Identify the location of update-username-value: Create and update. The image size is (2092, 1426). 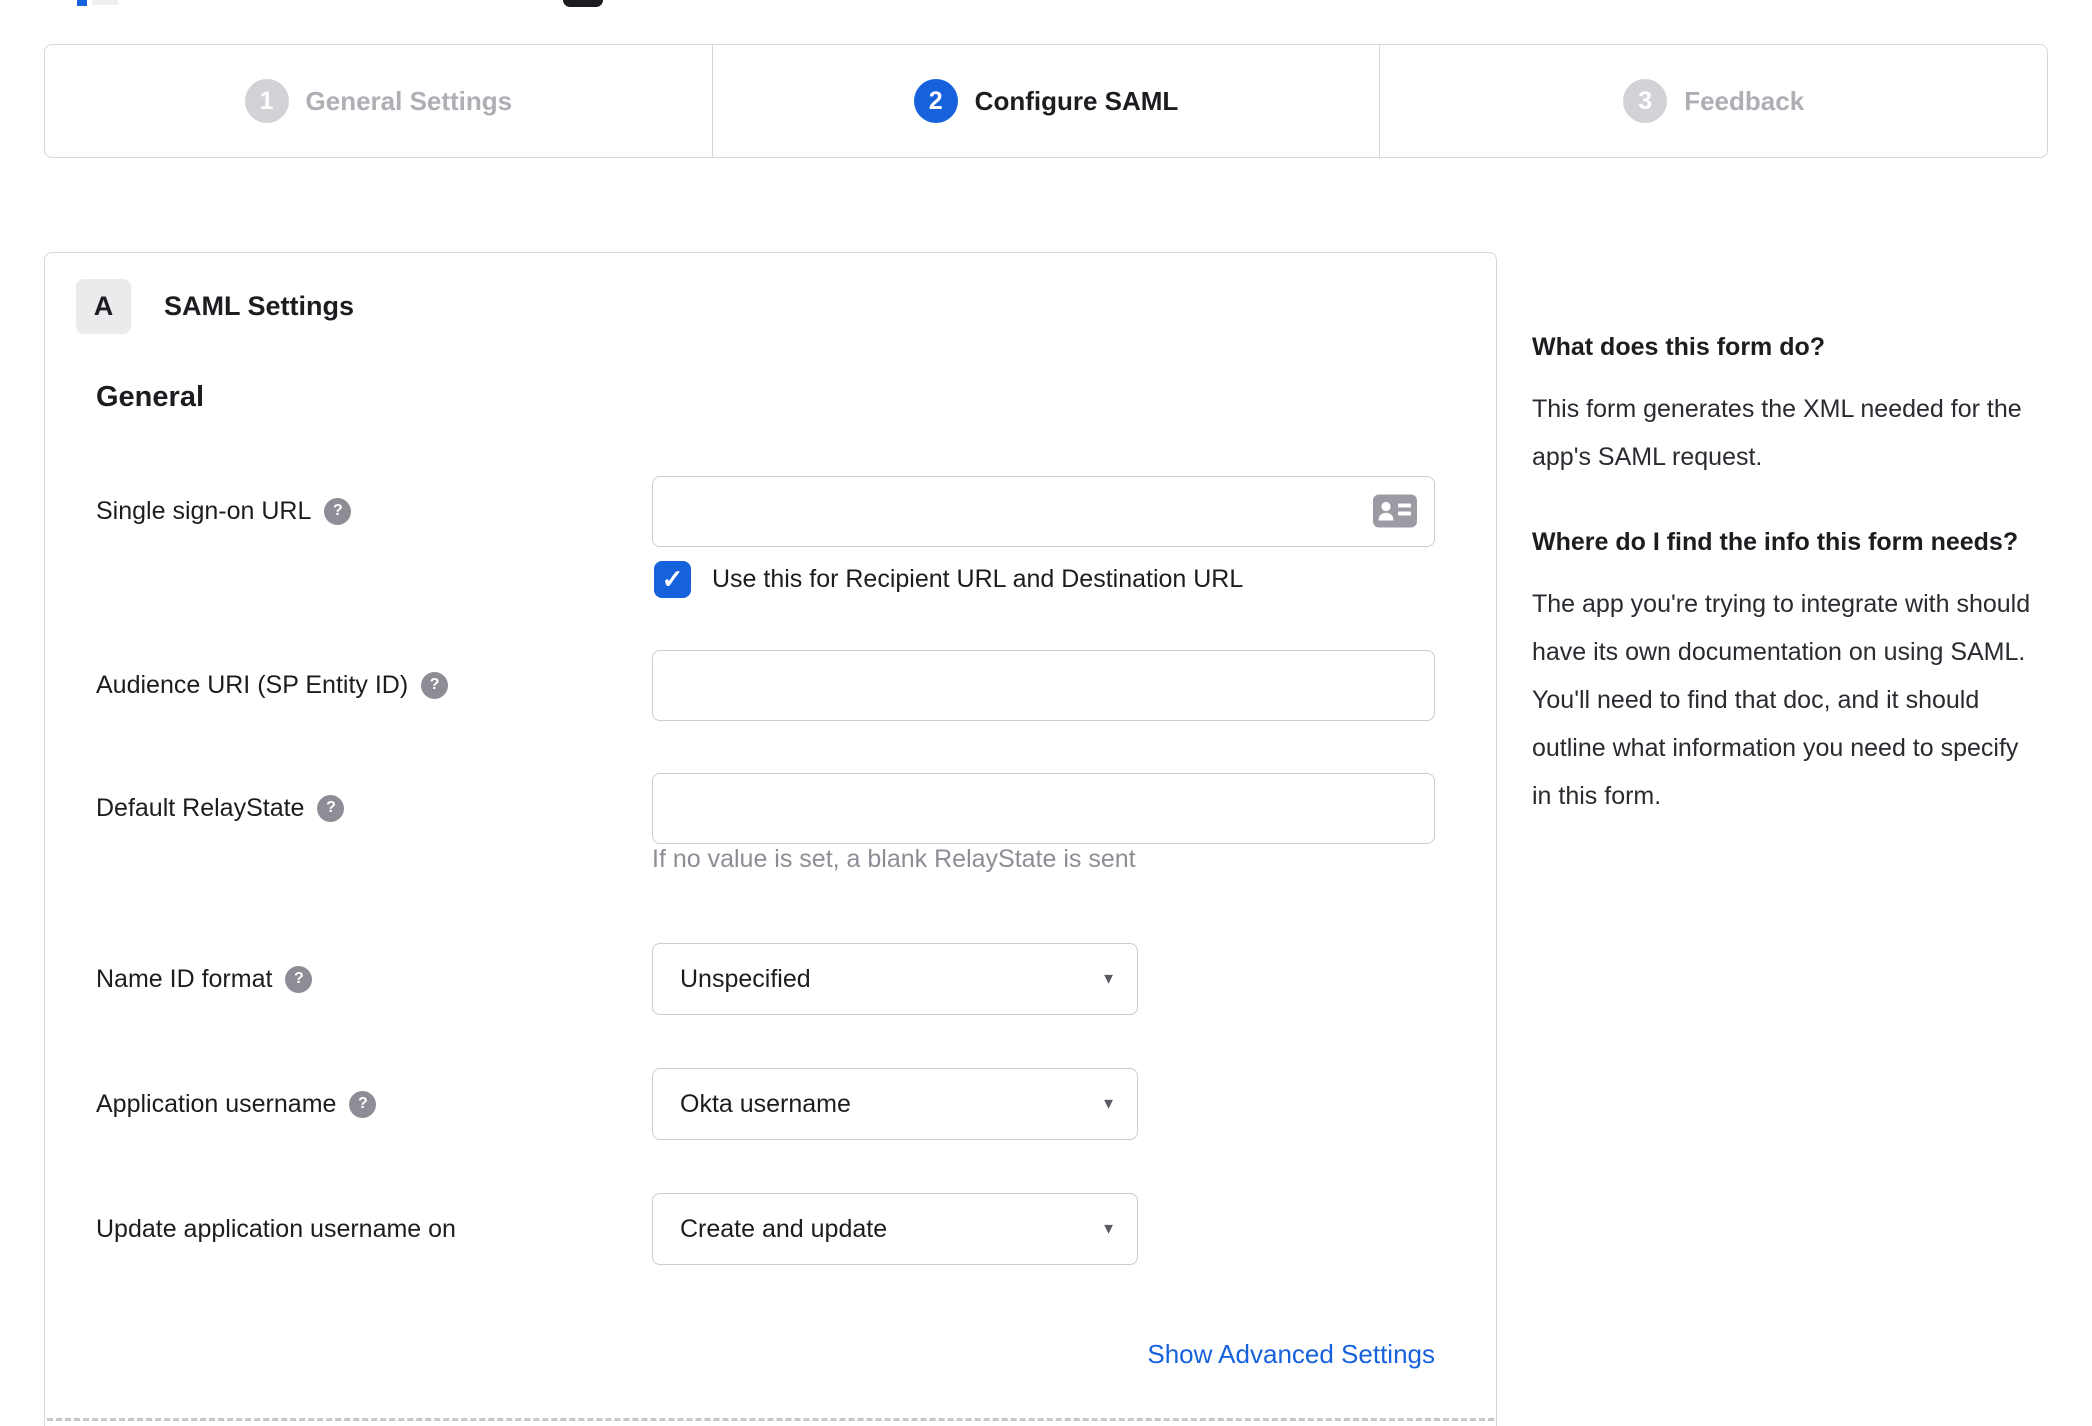
(784, 1228).